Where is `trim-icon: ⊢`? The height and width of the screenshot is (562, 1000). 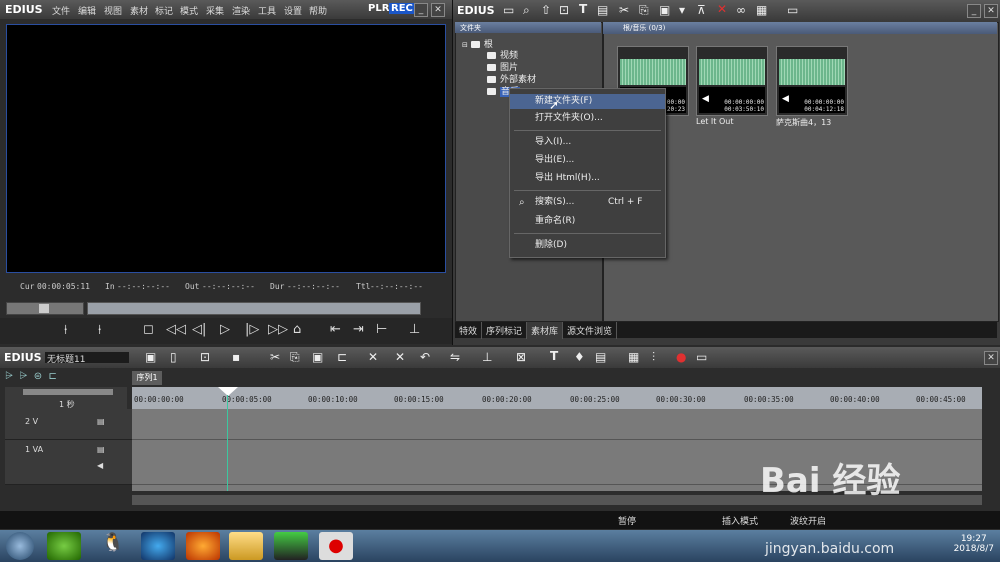
trim-icon: ⊢ is located at coordinates (381, 329).